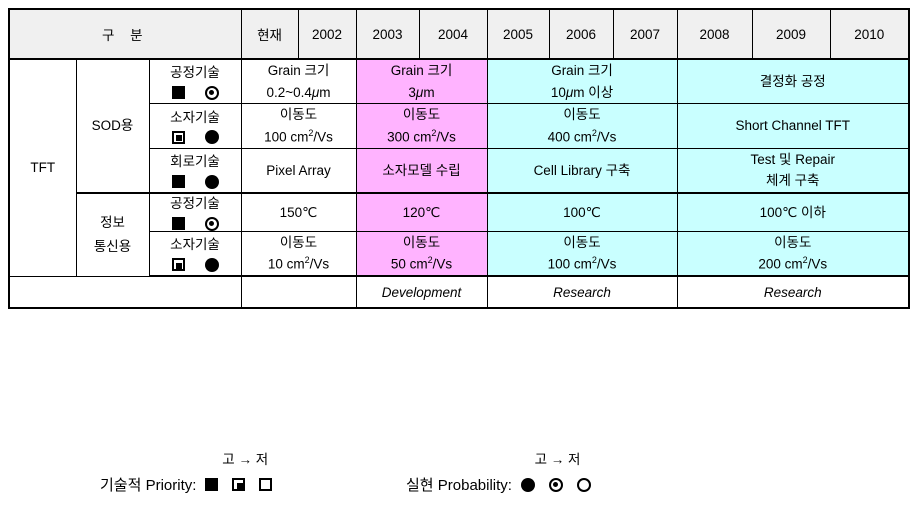 The width and height of the screenshot is (916, 530). What do you see at coordinates (645, 34) in the screenshot?
I see `header-year-2007: 2007` at bounding box center [645, 34].